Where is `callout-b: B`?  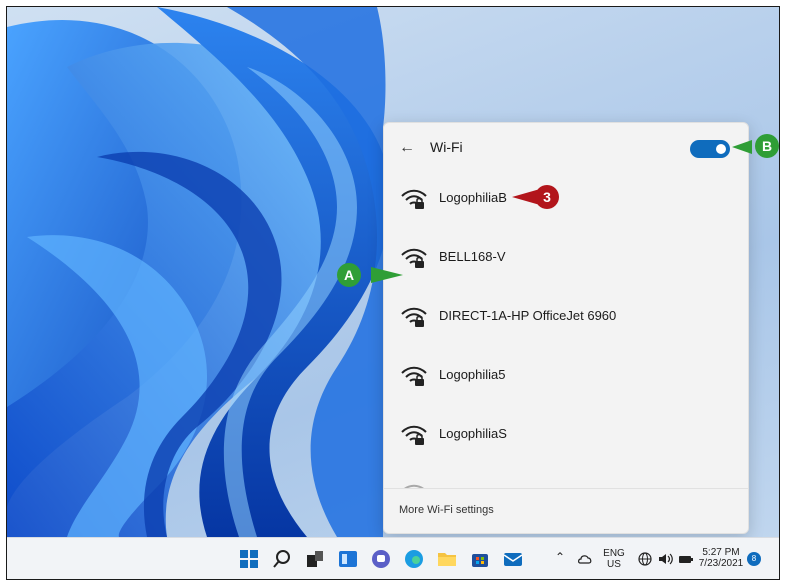
callout-b: B is located at coordinates (767, 146).